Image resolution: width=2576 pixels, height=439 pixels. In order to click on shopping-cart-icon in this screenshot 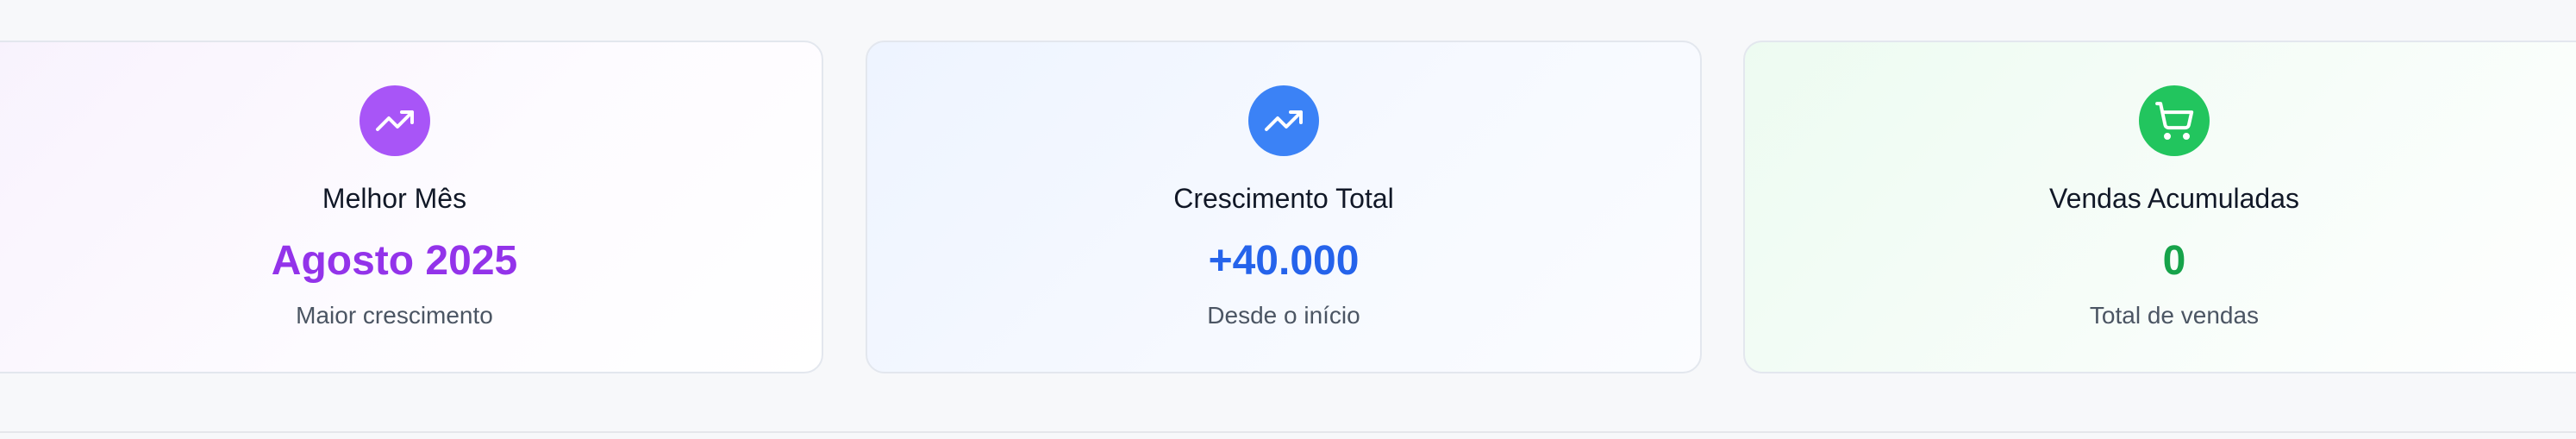, I will do `click(2174, 121)`.